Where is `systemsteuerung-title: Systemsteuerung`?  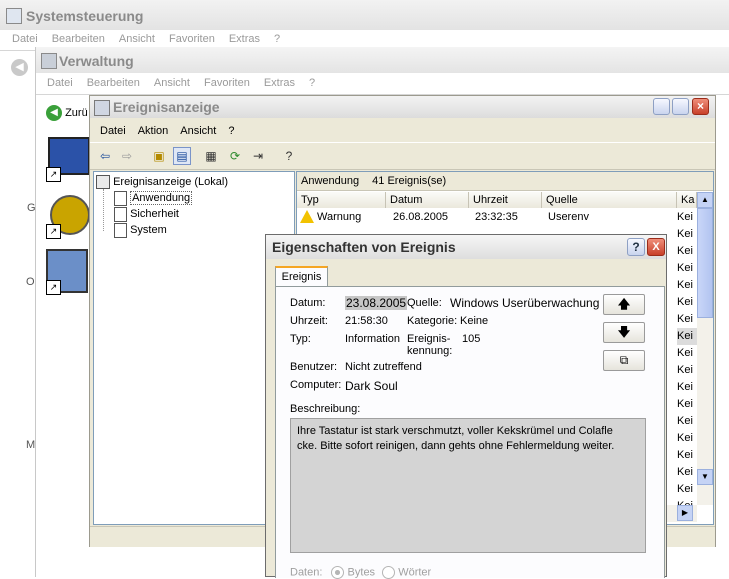
systemsteuerung-title: Systemsteuerung is located at coordinates (85, 16).